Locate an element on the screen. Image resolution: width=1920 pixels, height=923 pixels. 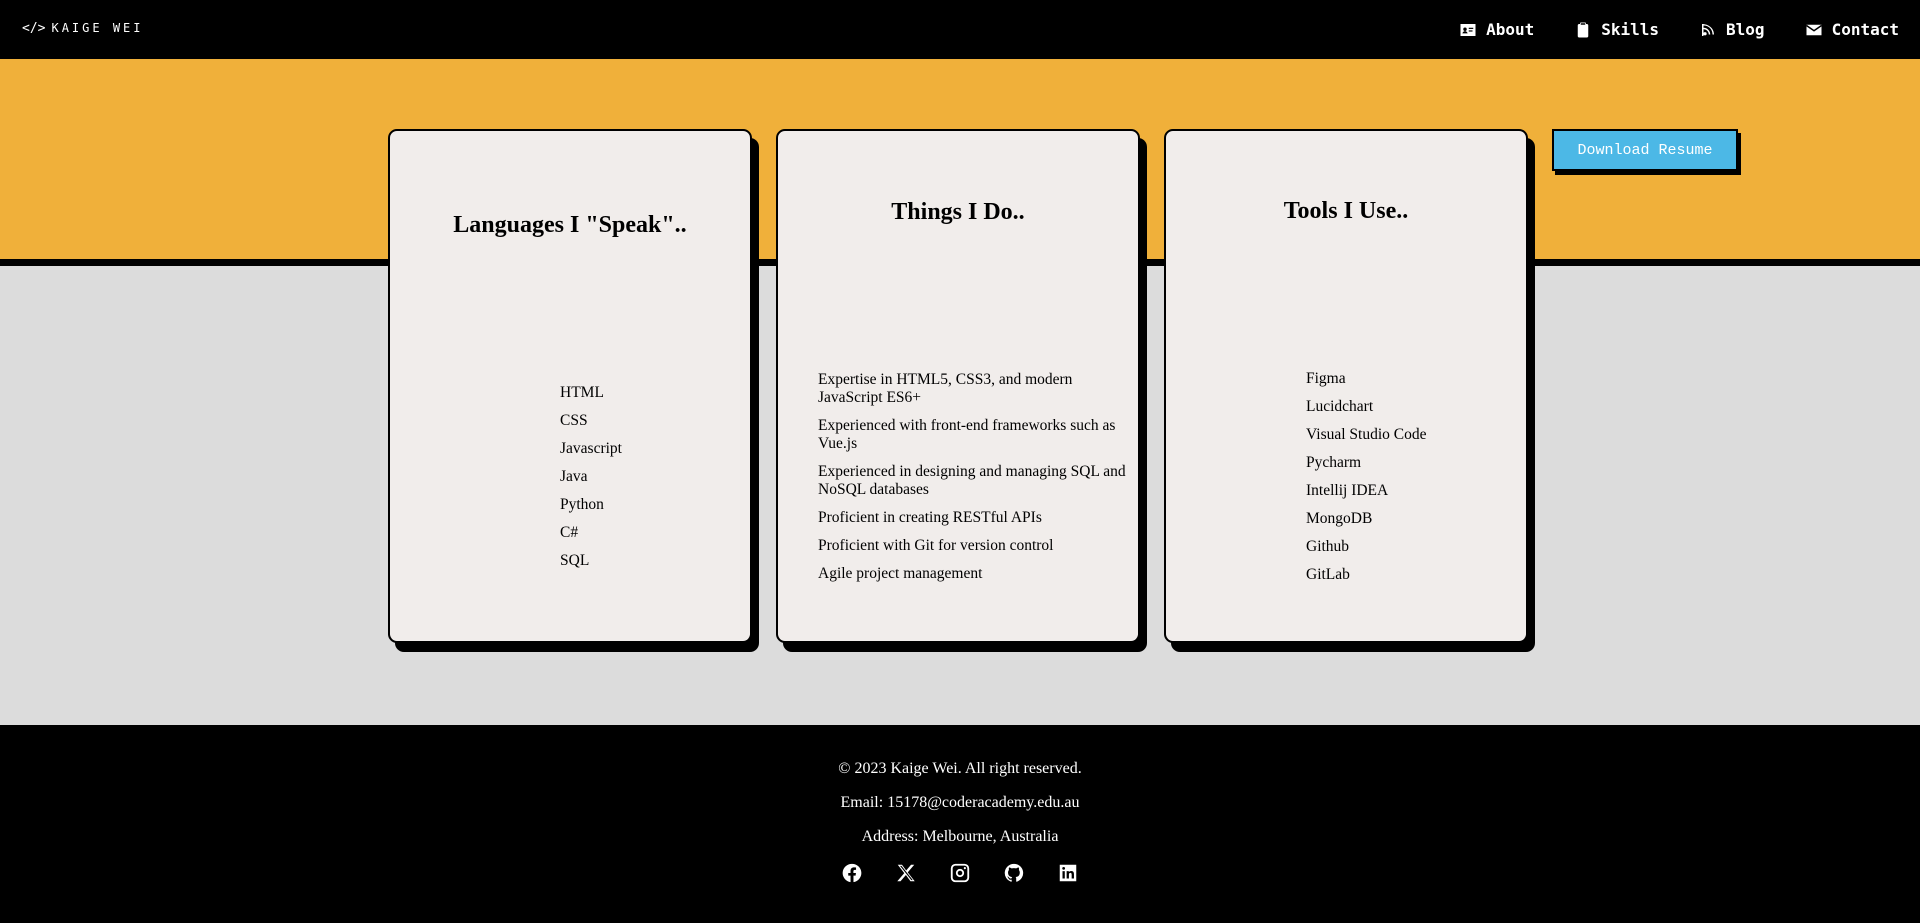
footer-address: Address: Melbourne, Australia is located at coordinates (960, 836).